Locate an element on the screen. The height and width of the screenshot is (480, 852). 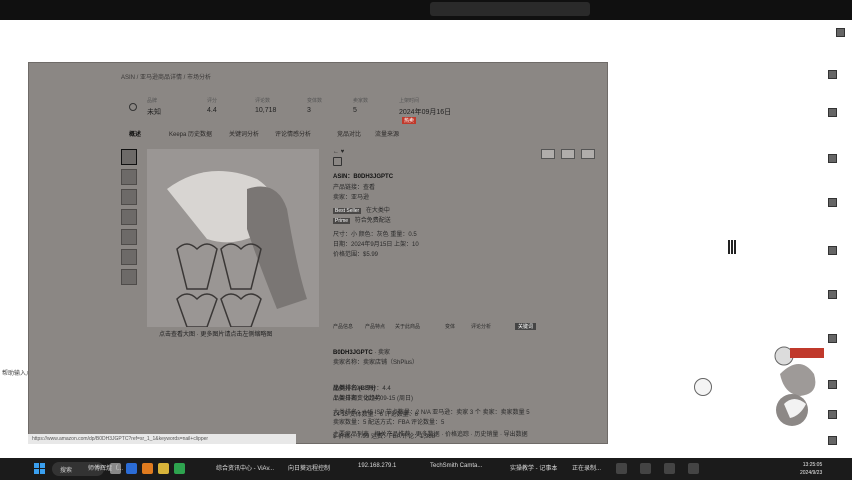
stat-reviews: 评论数 10,718 is located at coordinates (266, 106).